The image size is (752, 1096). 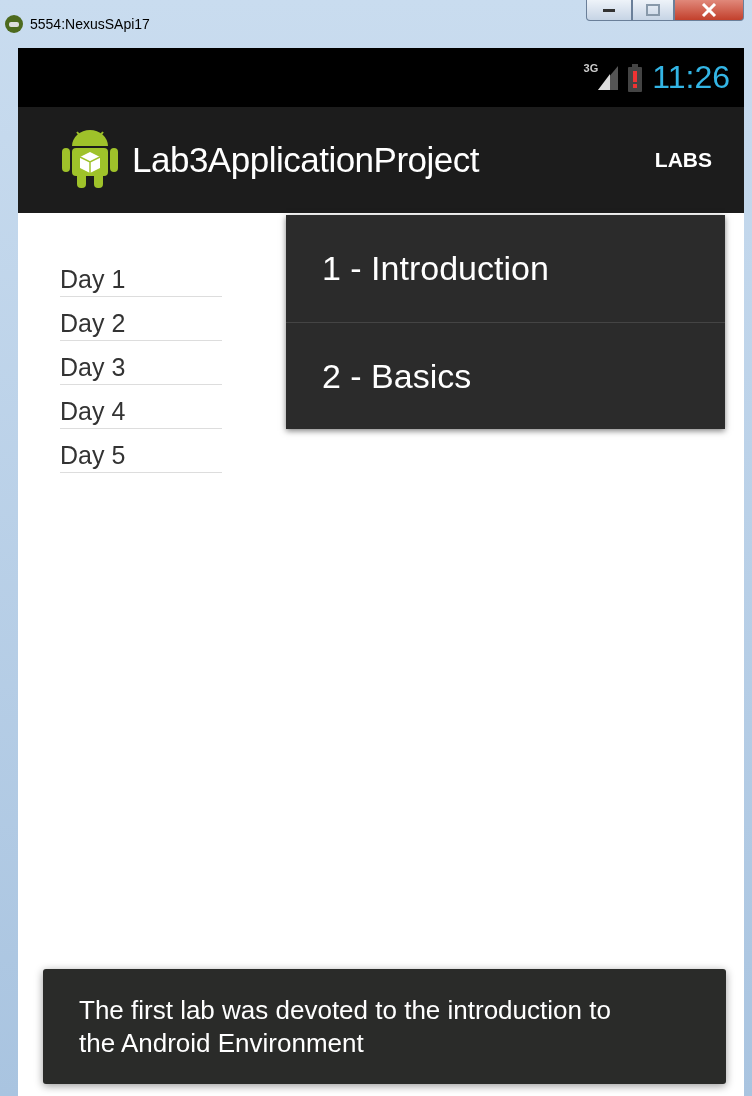 I want to click on network-type: 3G, so click(x=591, y=68).